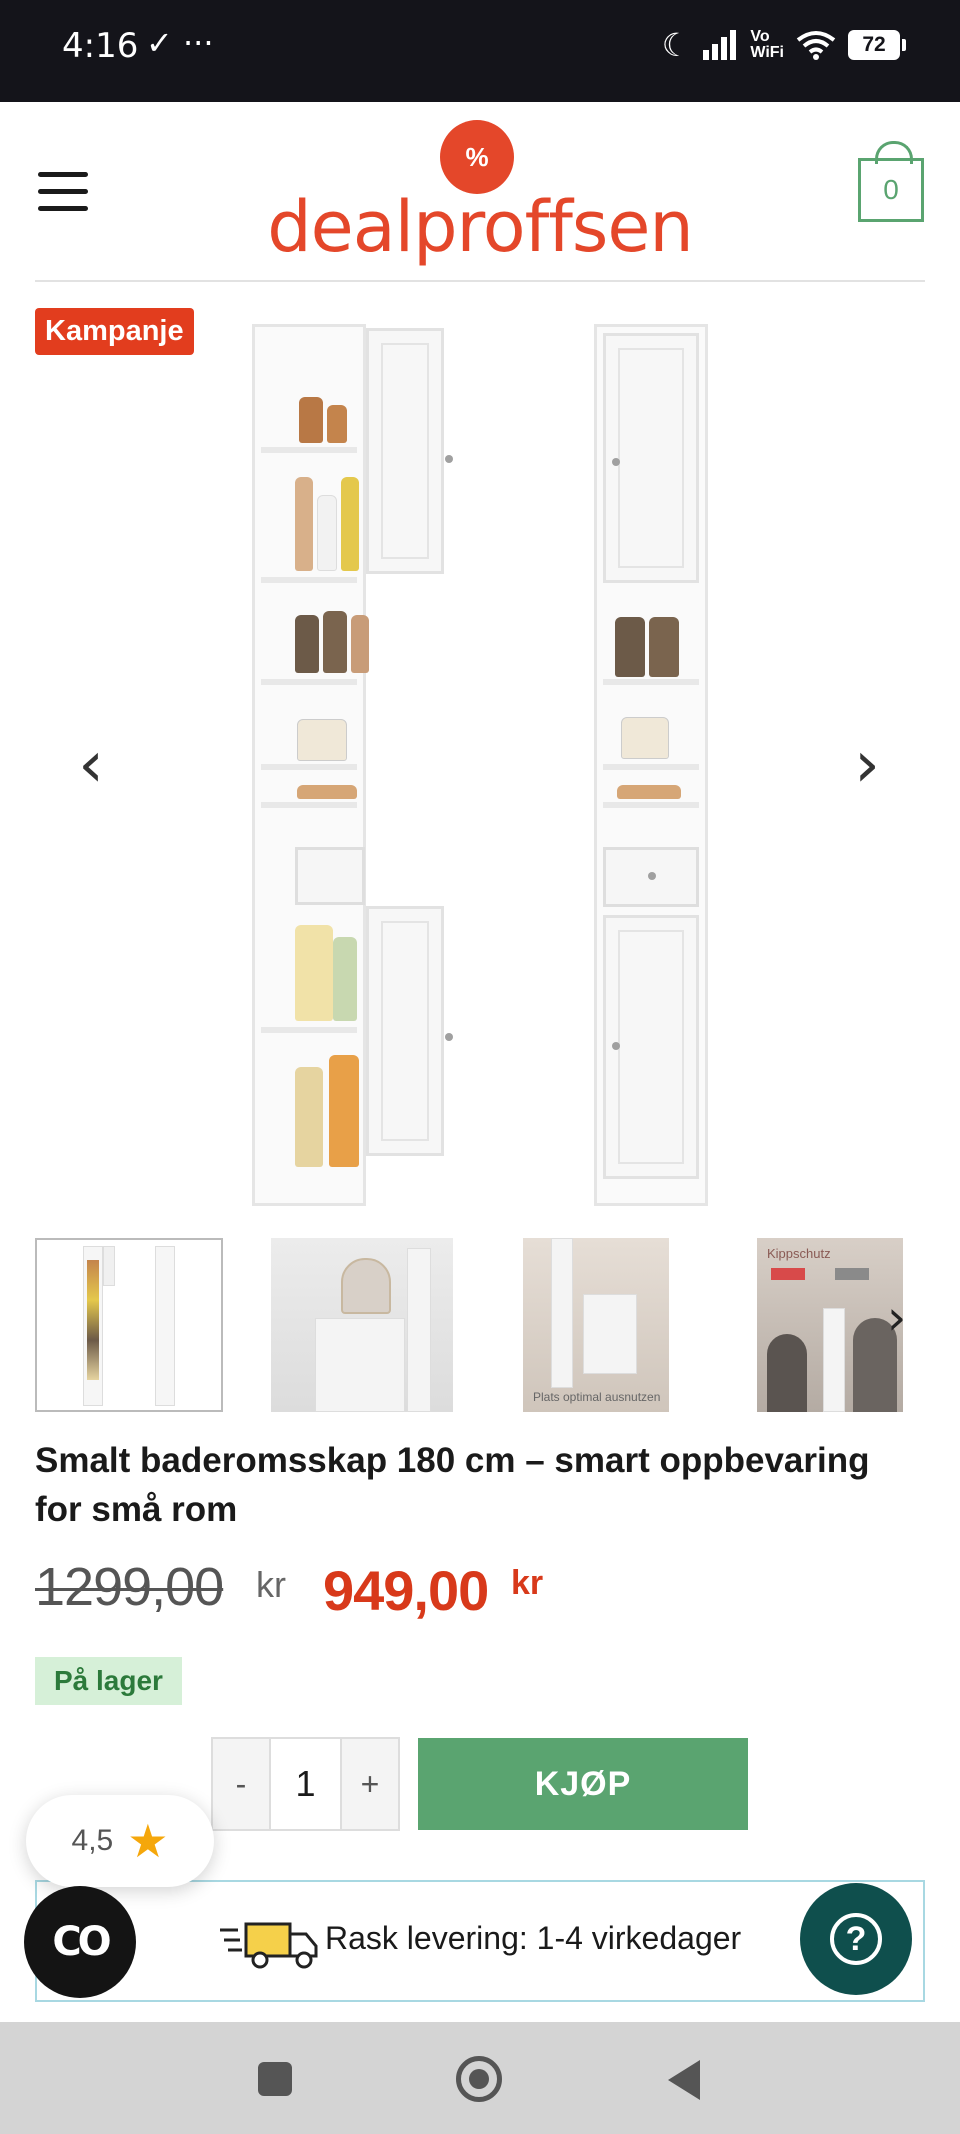 The image size is (960, 2134). I want to click on menu-icon, so click(63, 192).